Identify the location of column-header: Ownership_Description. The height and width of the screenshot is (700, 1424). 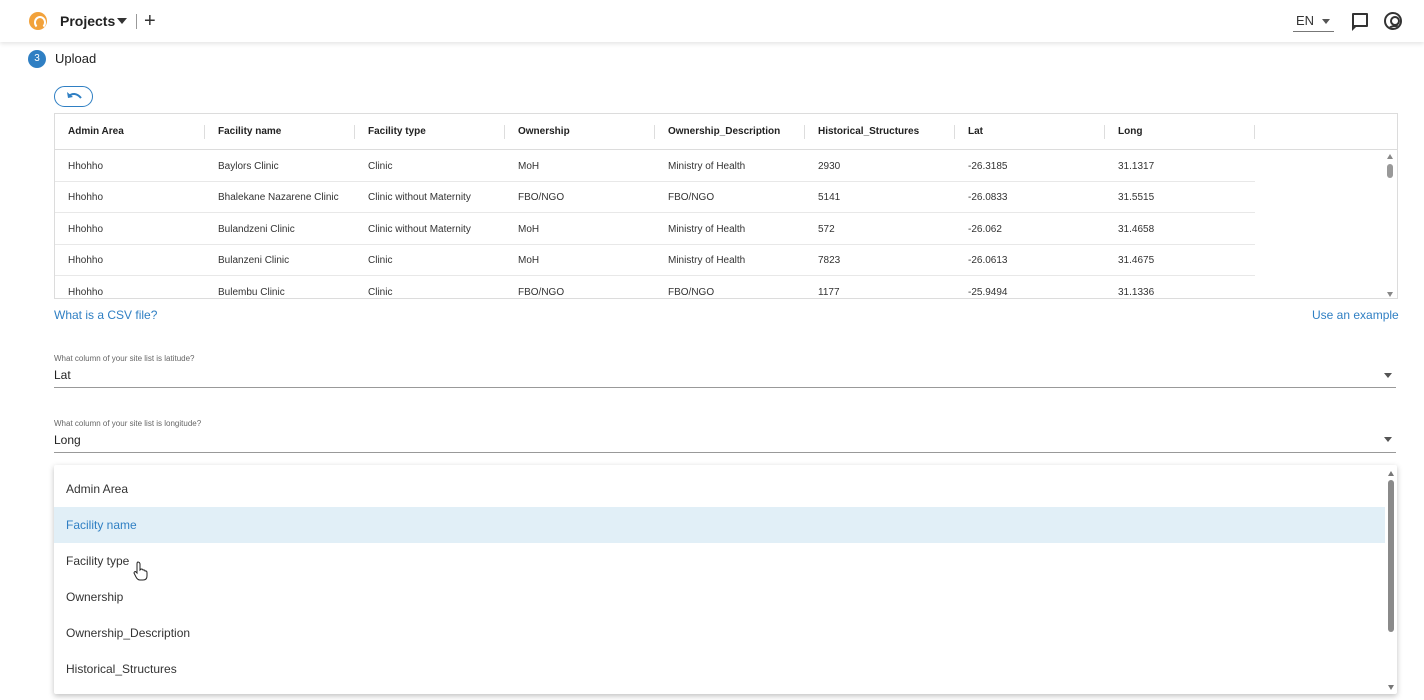
(724, 131).